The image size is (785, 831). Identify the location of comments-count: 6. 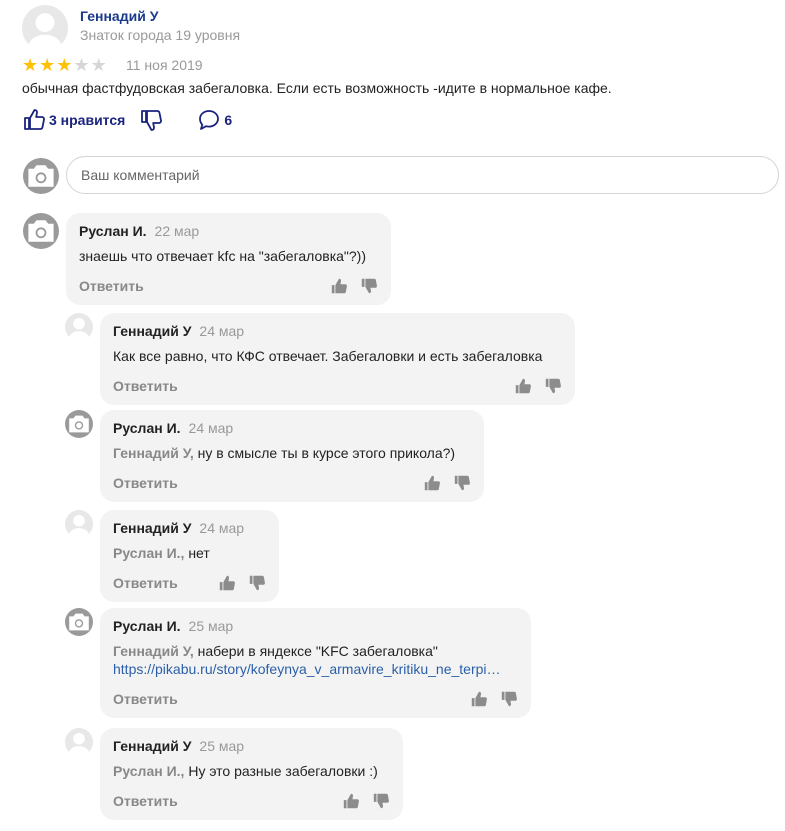
(228, 120).